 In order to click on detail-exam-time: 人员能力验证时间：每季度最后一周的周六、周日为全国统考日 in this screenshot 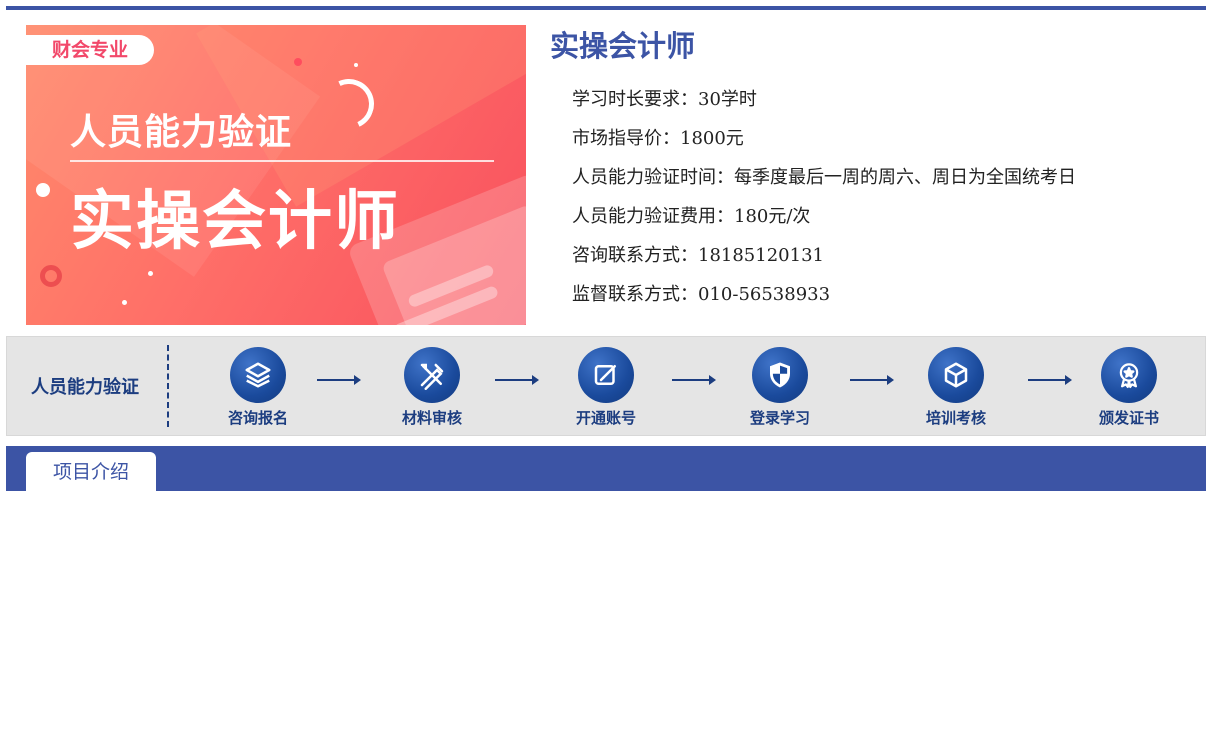, I will do `click(881, 186)`.